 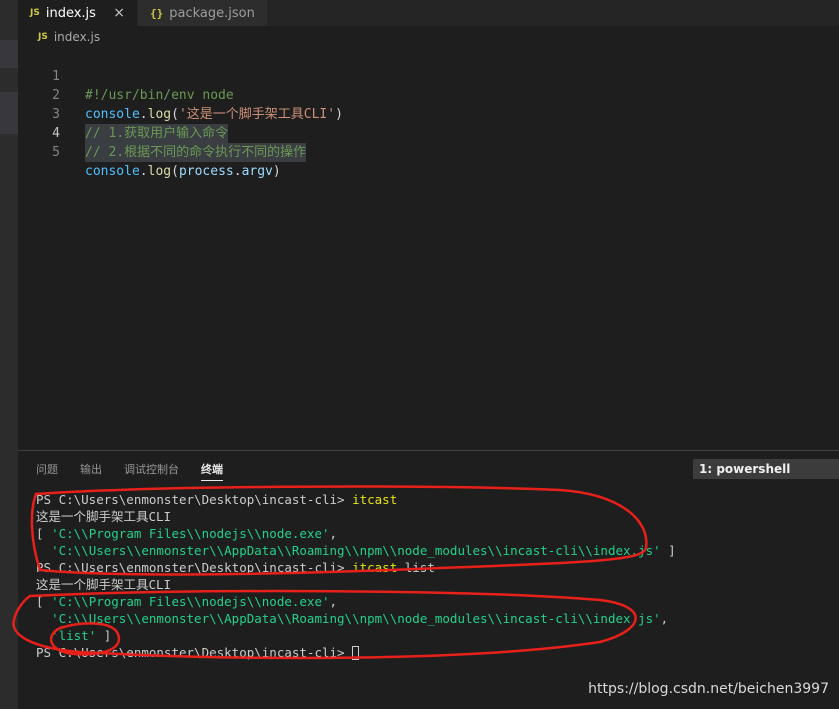 What do you see at coordinates (766, 469) in the screenshot?
I see `terminal-select: 1: powershell` at bounding box center [766, 469].